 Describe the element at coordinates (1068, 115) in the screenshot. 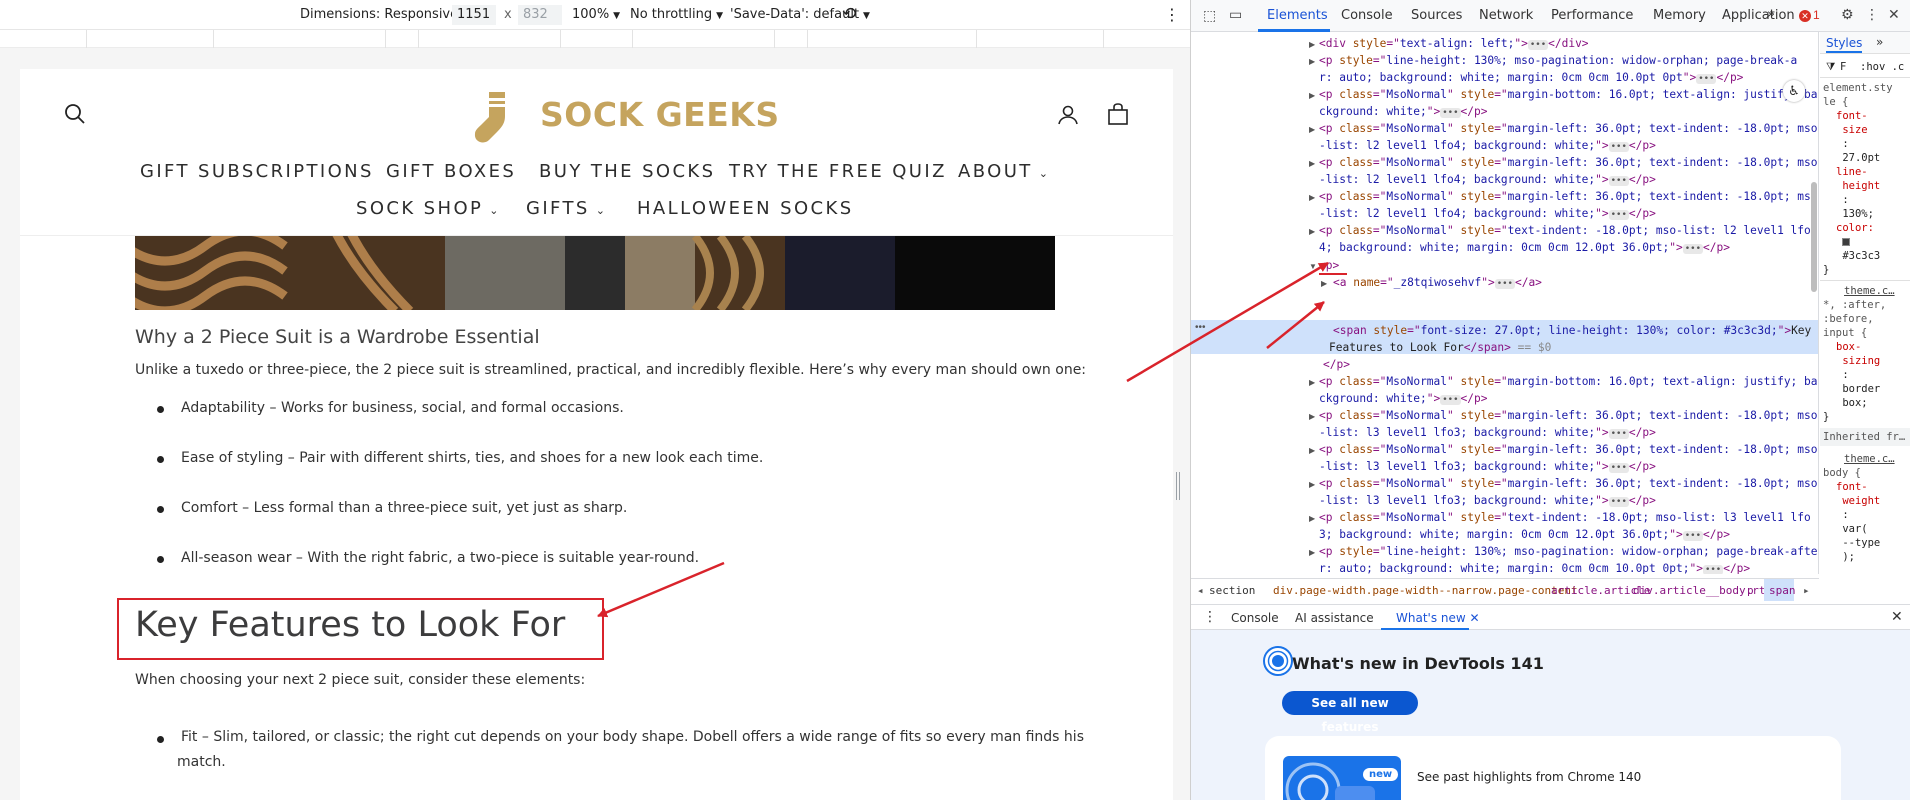

I see `account-icon` at that location.